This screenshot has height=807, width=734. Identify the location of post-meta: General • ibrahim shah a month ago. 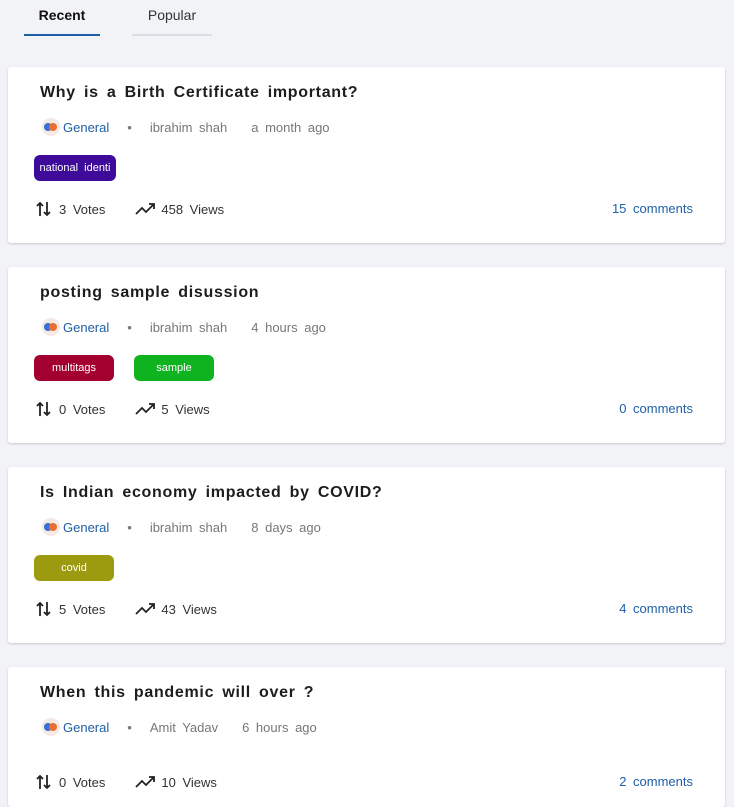
(186, 127).